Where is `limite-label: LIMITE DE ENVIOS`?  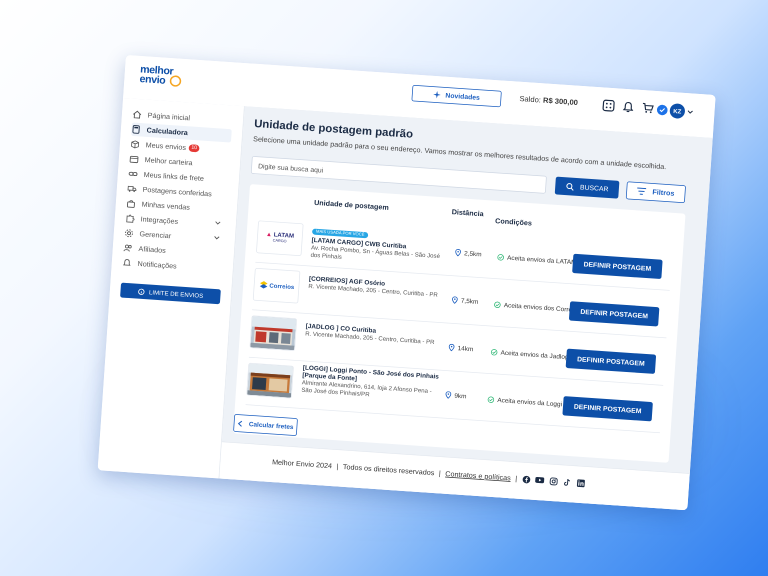
limite-label: LIMITE DE ENVIOS is located at coordinates (176, 293).